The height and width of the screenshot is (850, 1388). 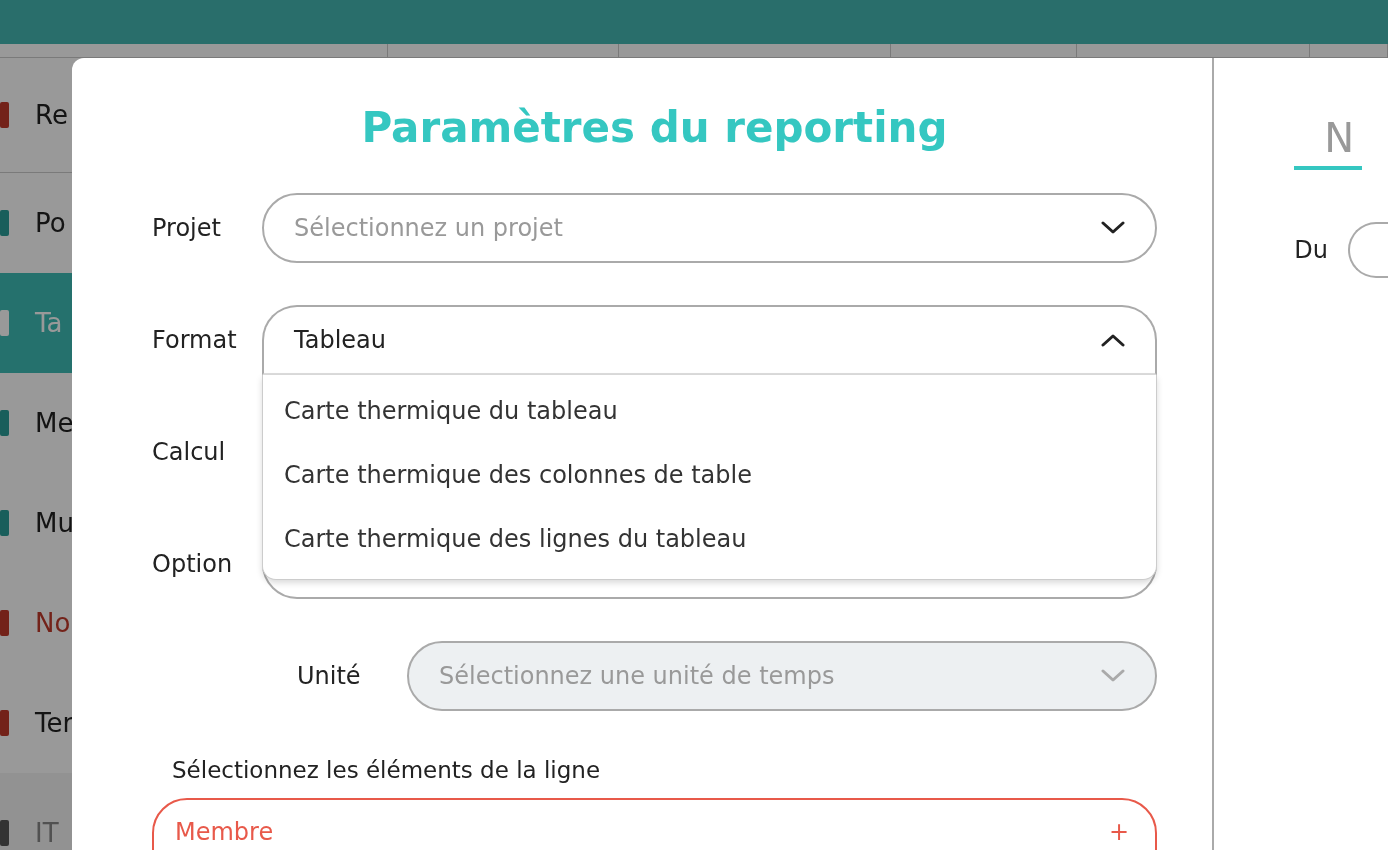 I want to click on sidebar-item: Me, so click(x=36, y=423).